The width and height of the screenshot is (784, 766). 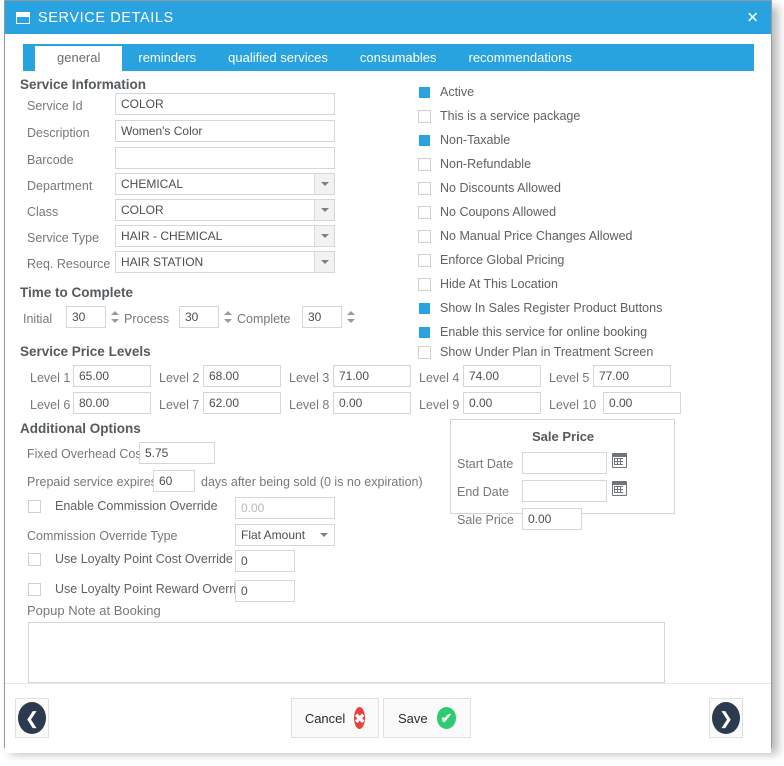 I want to click on label-commission-override-type: Commission Override Type, so click(x=102, y=536).